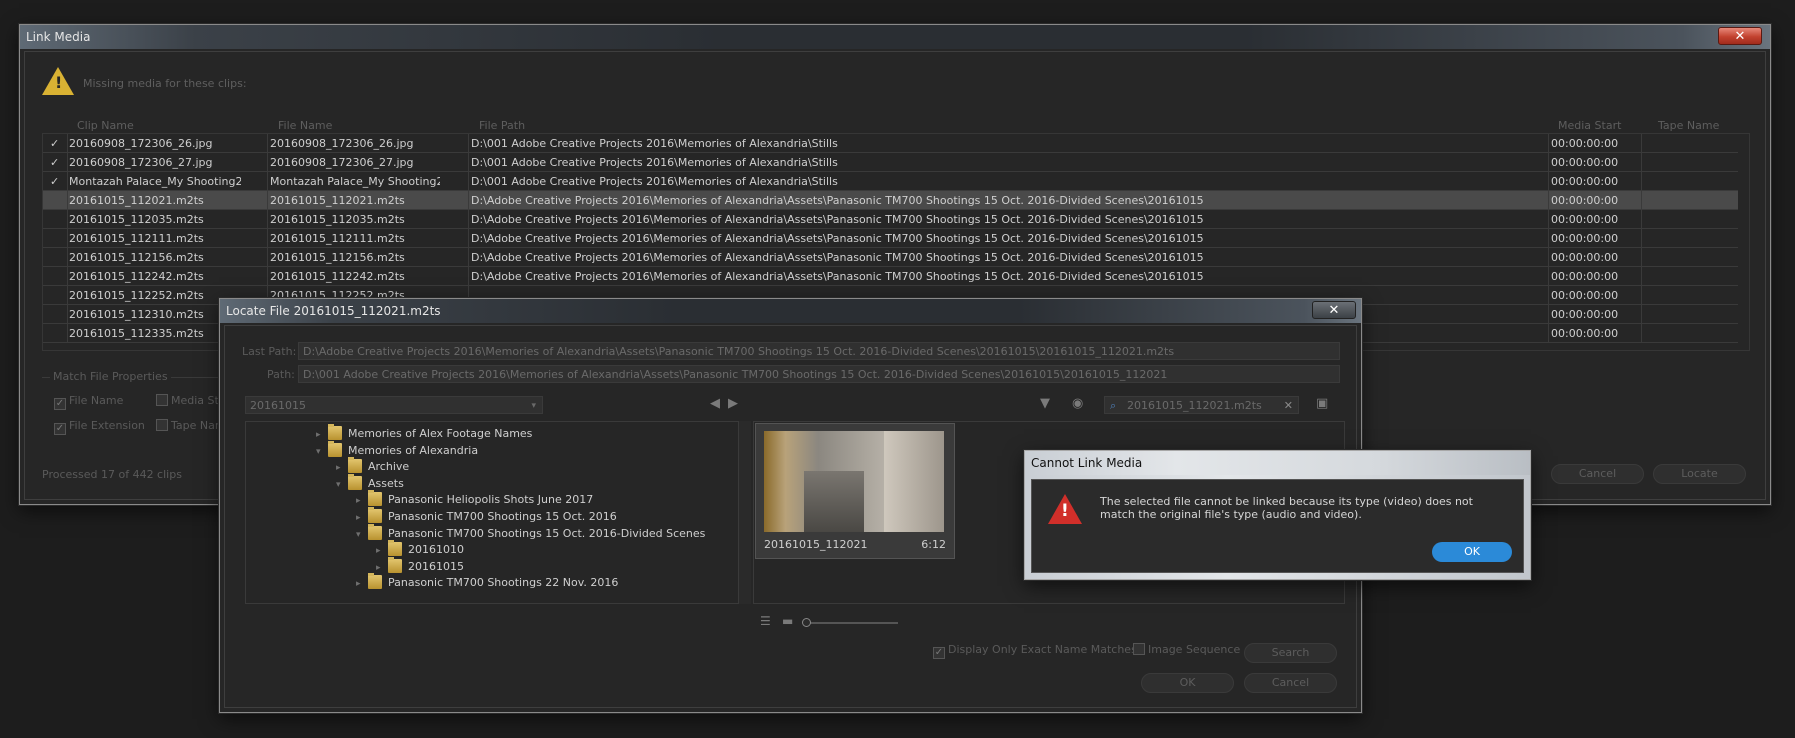  Describe the element at coordinates (1288, 405) in the screenshot. I see `clear-search-icon: ✕` at that location.